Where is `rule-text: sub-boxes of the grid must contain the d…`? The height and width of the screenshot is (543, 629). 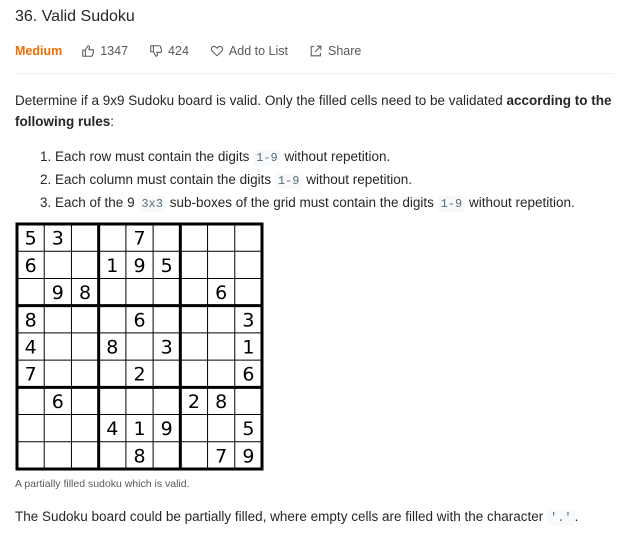
rule-text: sub-boxes of the grid must contain the d… is located at coordinates (301, 202).